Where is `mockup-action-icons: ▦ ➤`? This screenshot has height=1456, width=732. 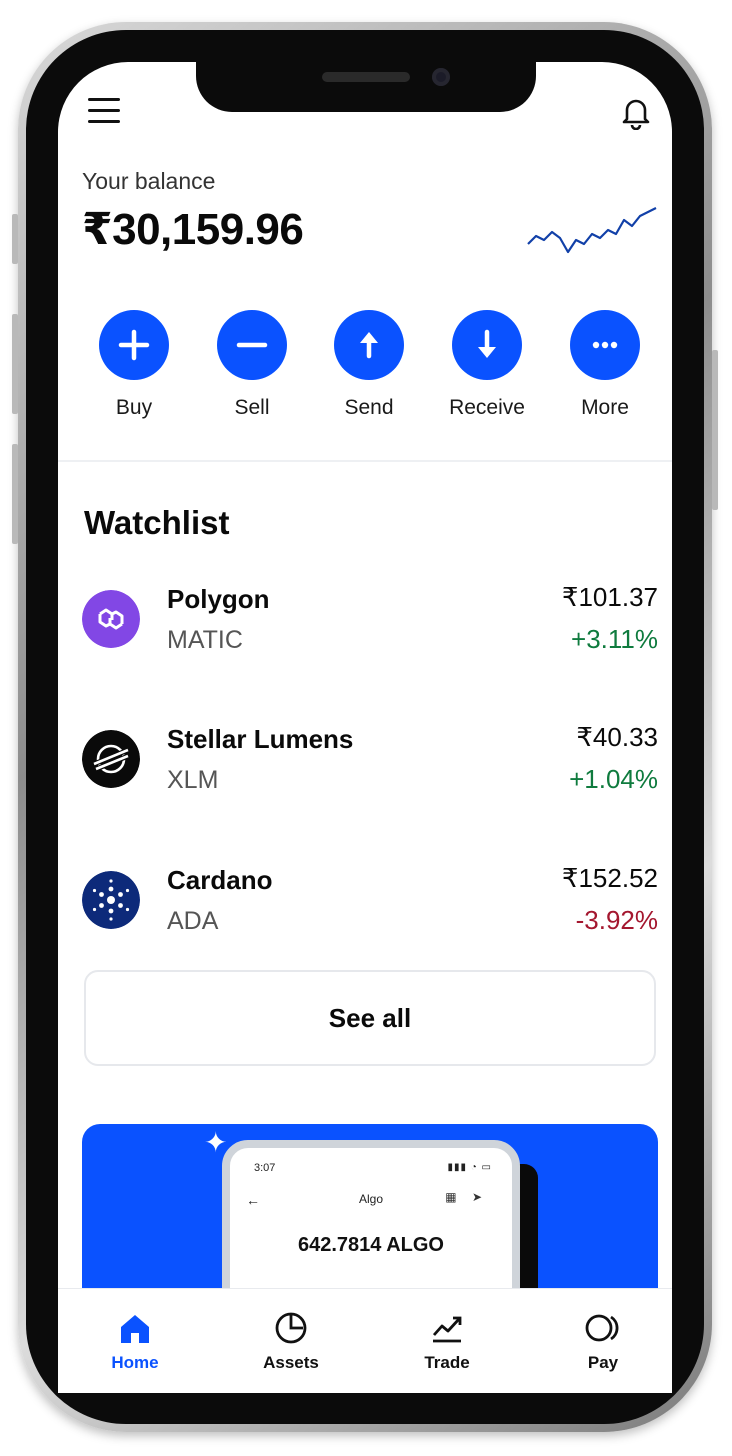 mockup-action-icons: ▦ ➤ is located at coordinates (466, 1197).